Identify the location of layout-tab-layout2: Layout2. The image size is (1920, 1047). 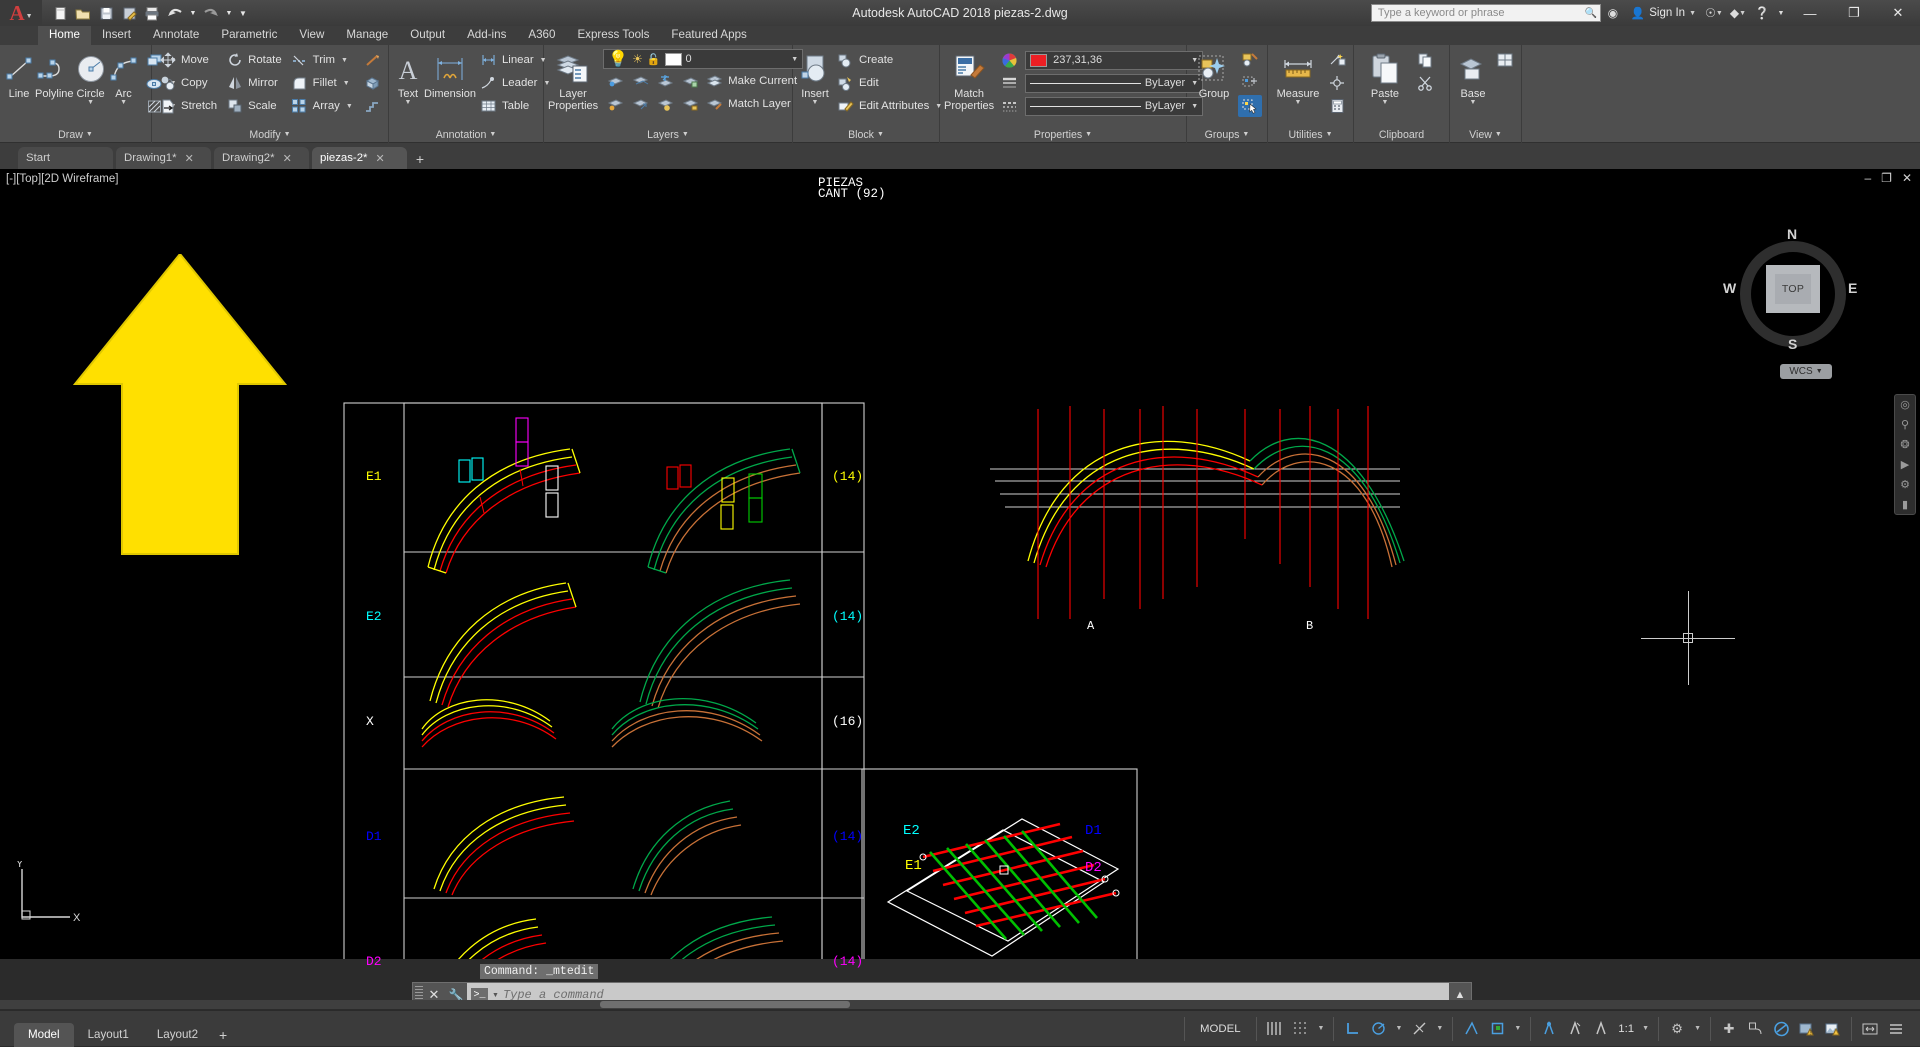
(177, 1035).